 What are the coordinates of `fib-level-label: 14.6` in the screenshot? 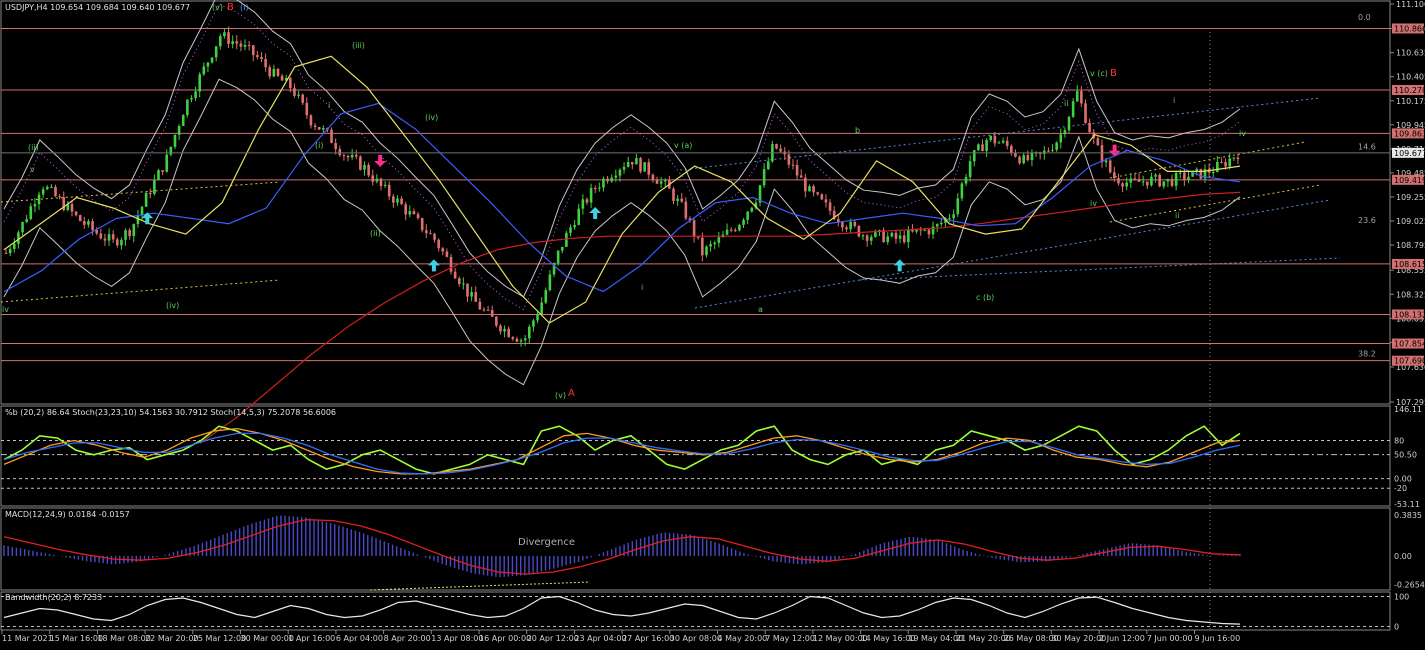 It's located at (1367, 147).